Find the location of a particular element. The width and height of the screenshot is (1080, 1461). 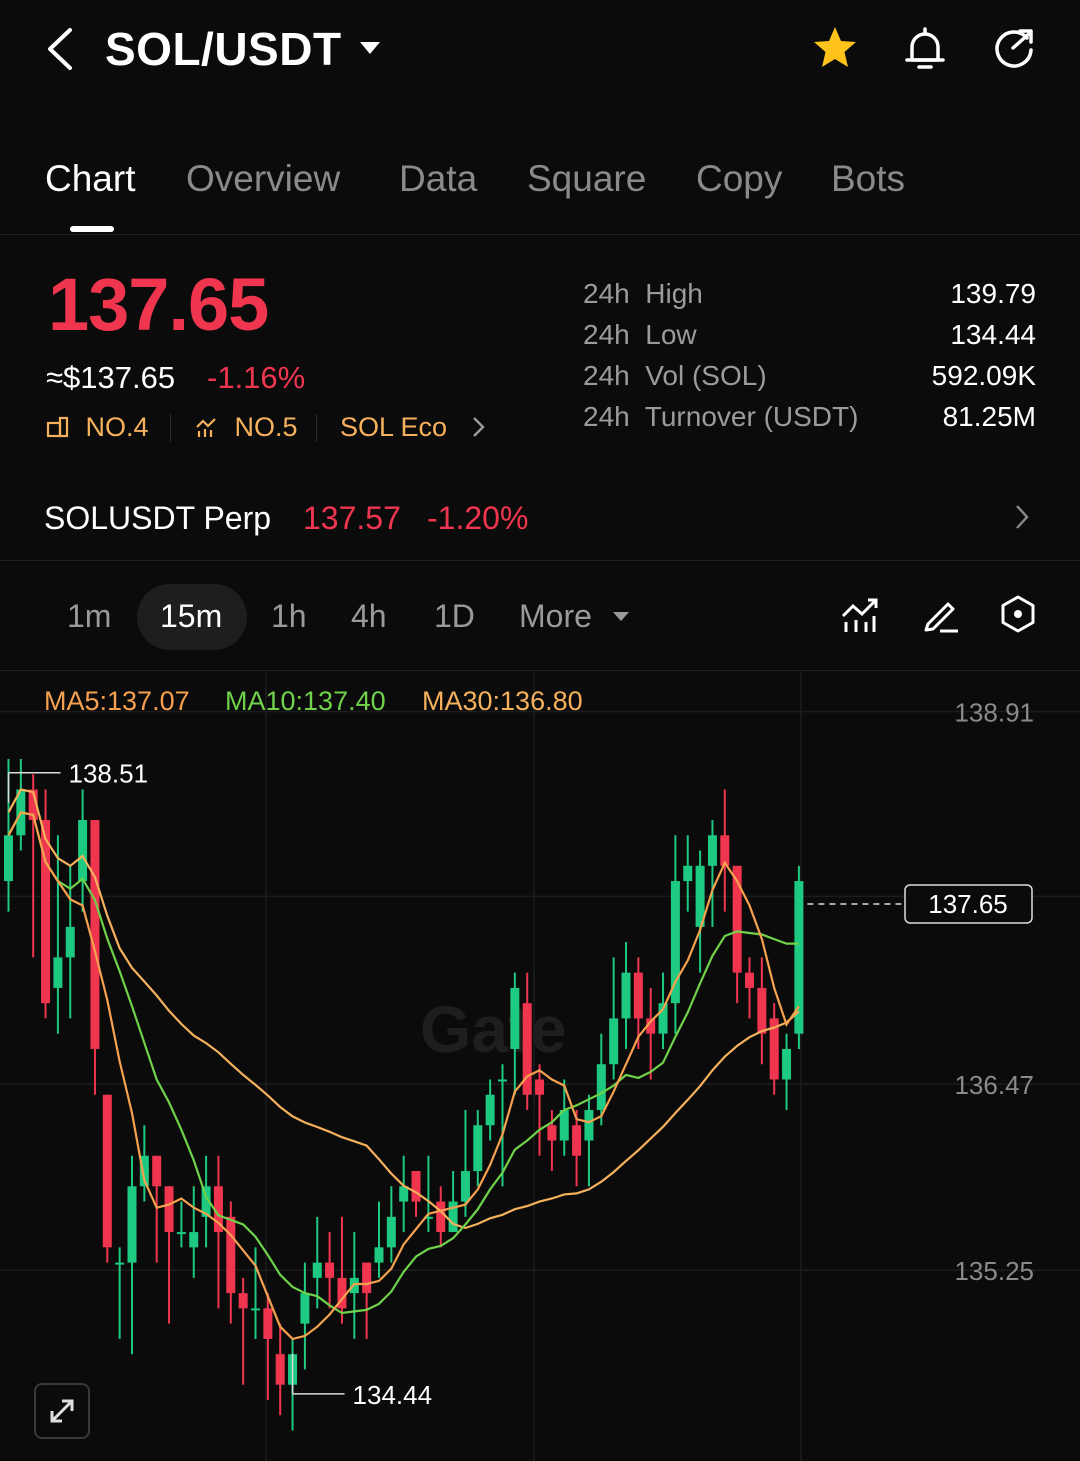

bell-icon is located at coordinates (925, 48).